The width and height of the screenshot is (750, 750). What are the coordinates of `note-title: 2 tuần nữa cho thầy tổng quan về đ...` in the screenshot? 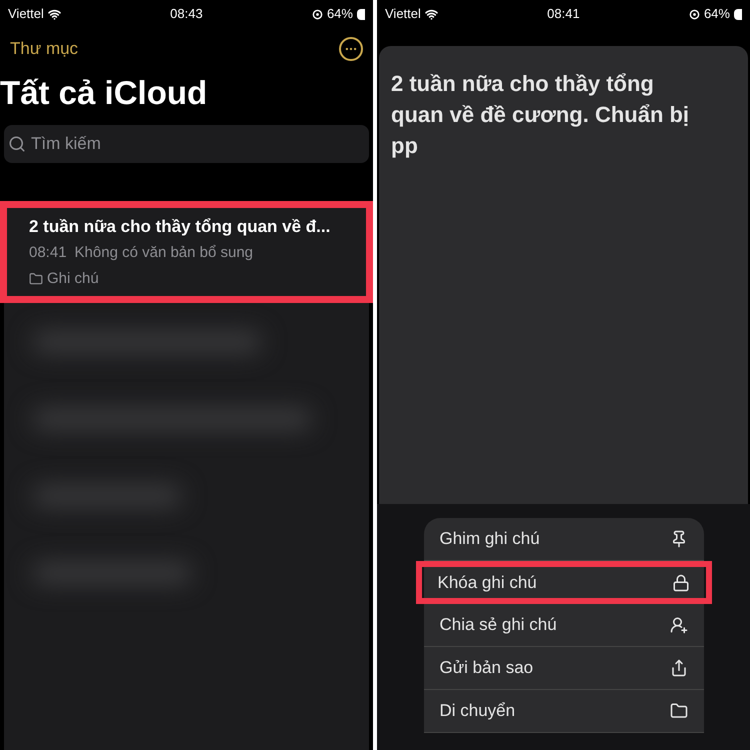 It's located at (180, 227).